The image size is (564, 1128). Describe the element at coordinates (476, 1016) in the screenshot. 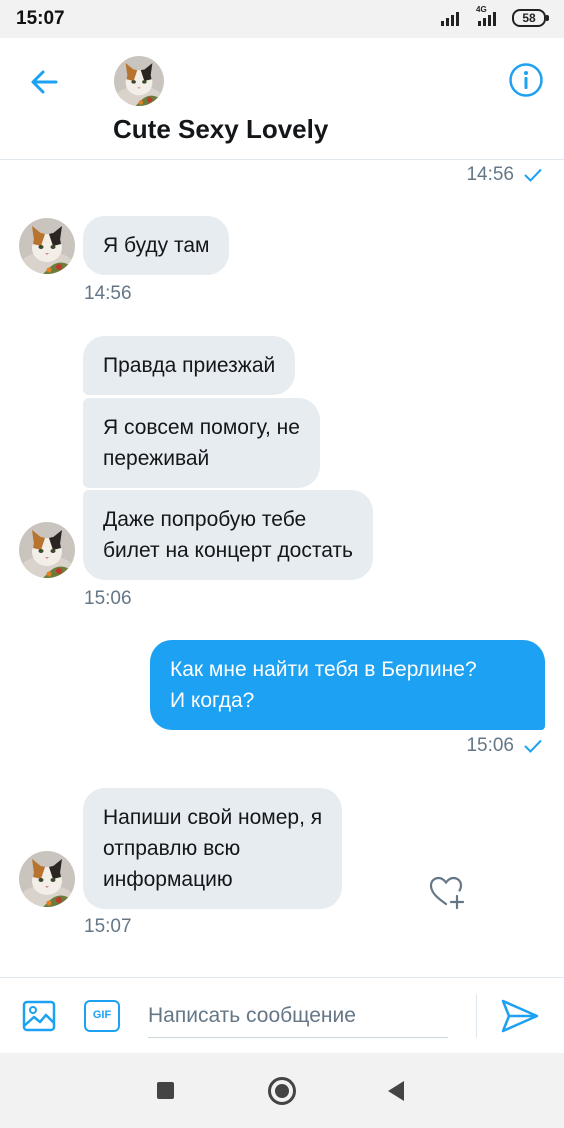

I see `divider` at that location.